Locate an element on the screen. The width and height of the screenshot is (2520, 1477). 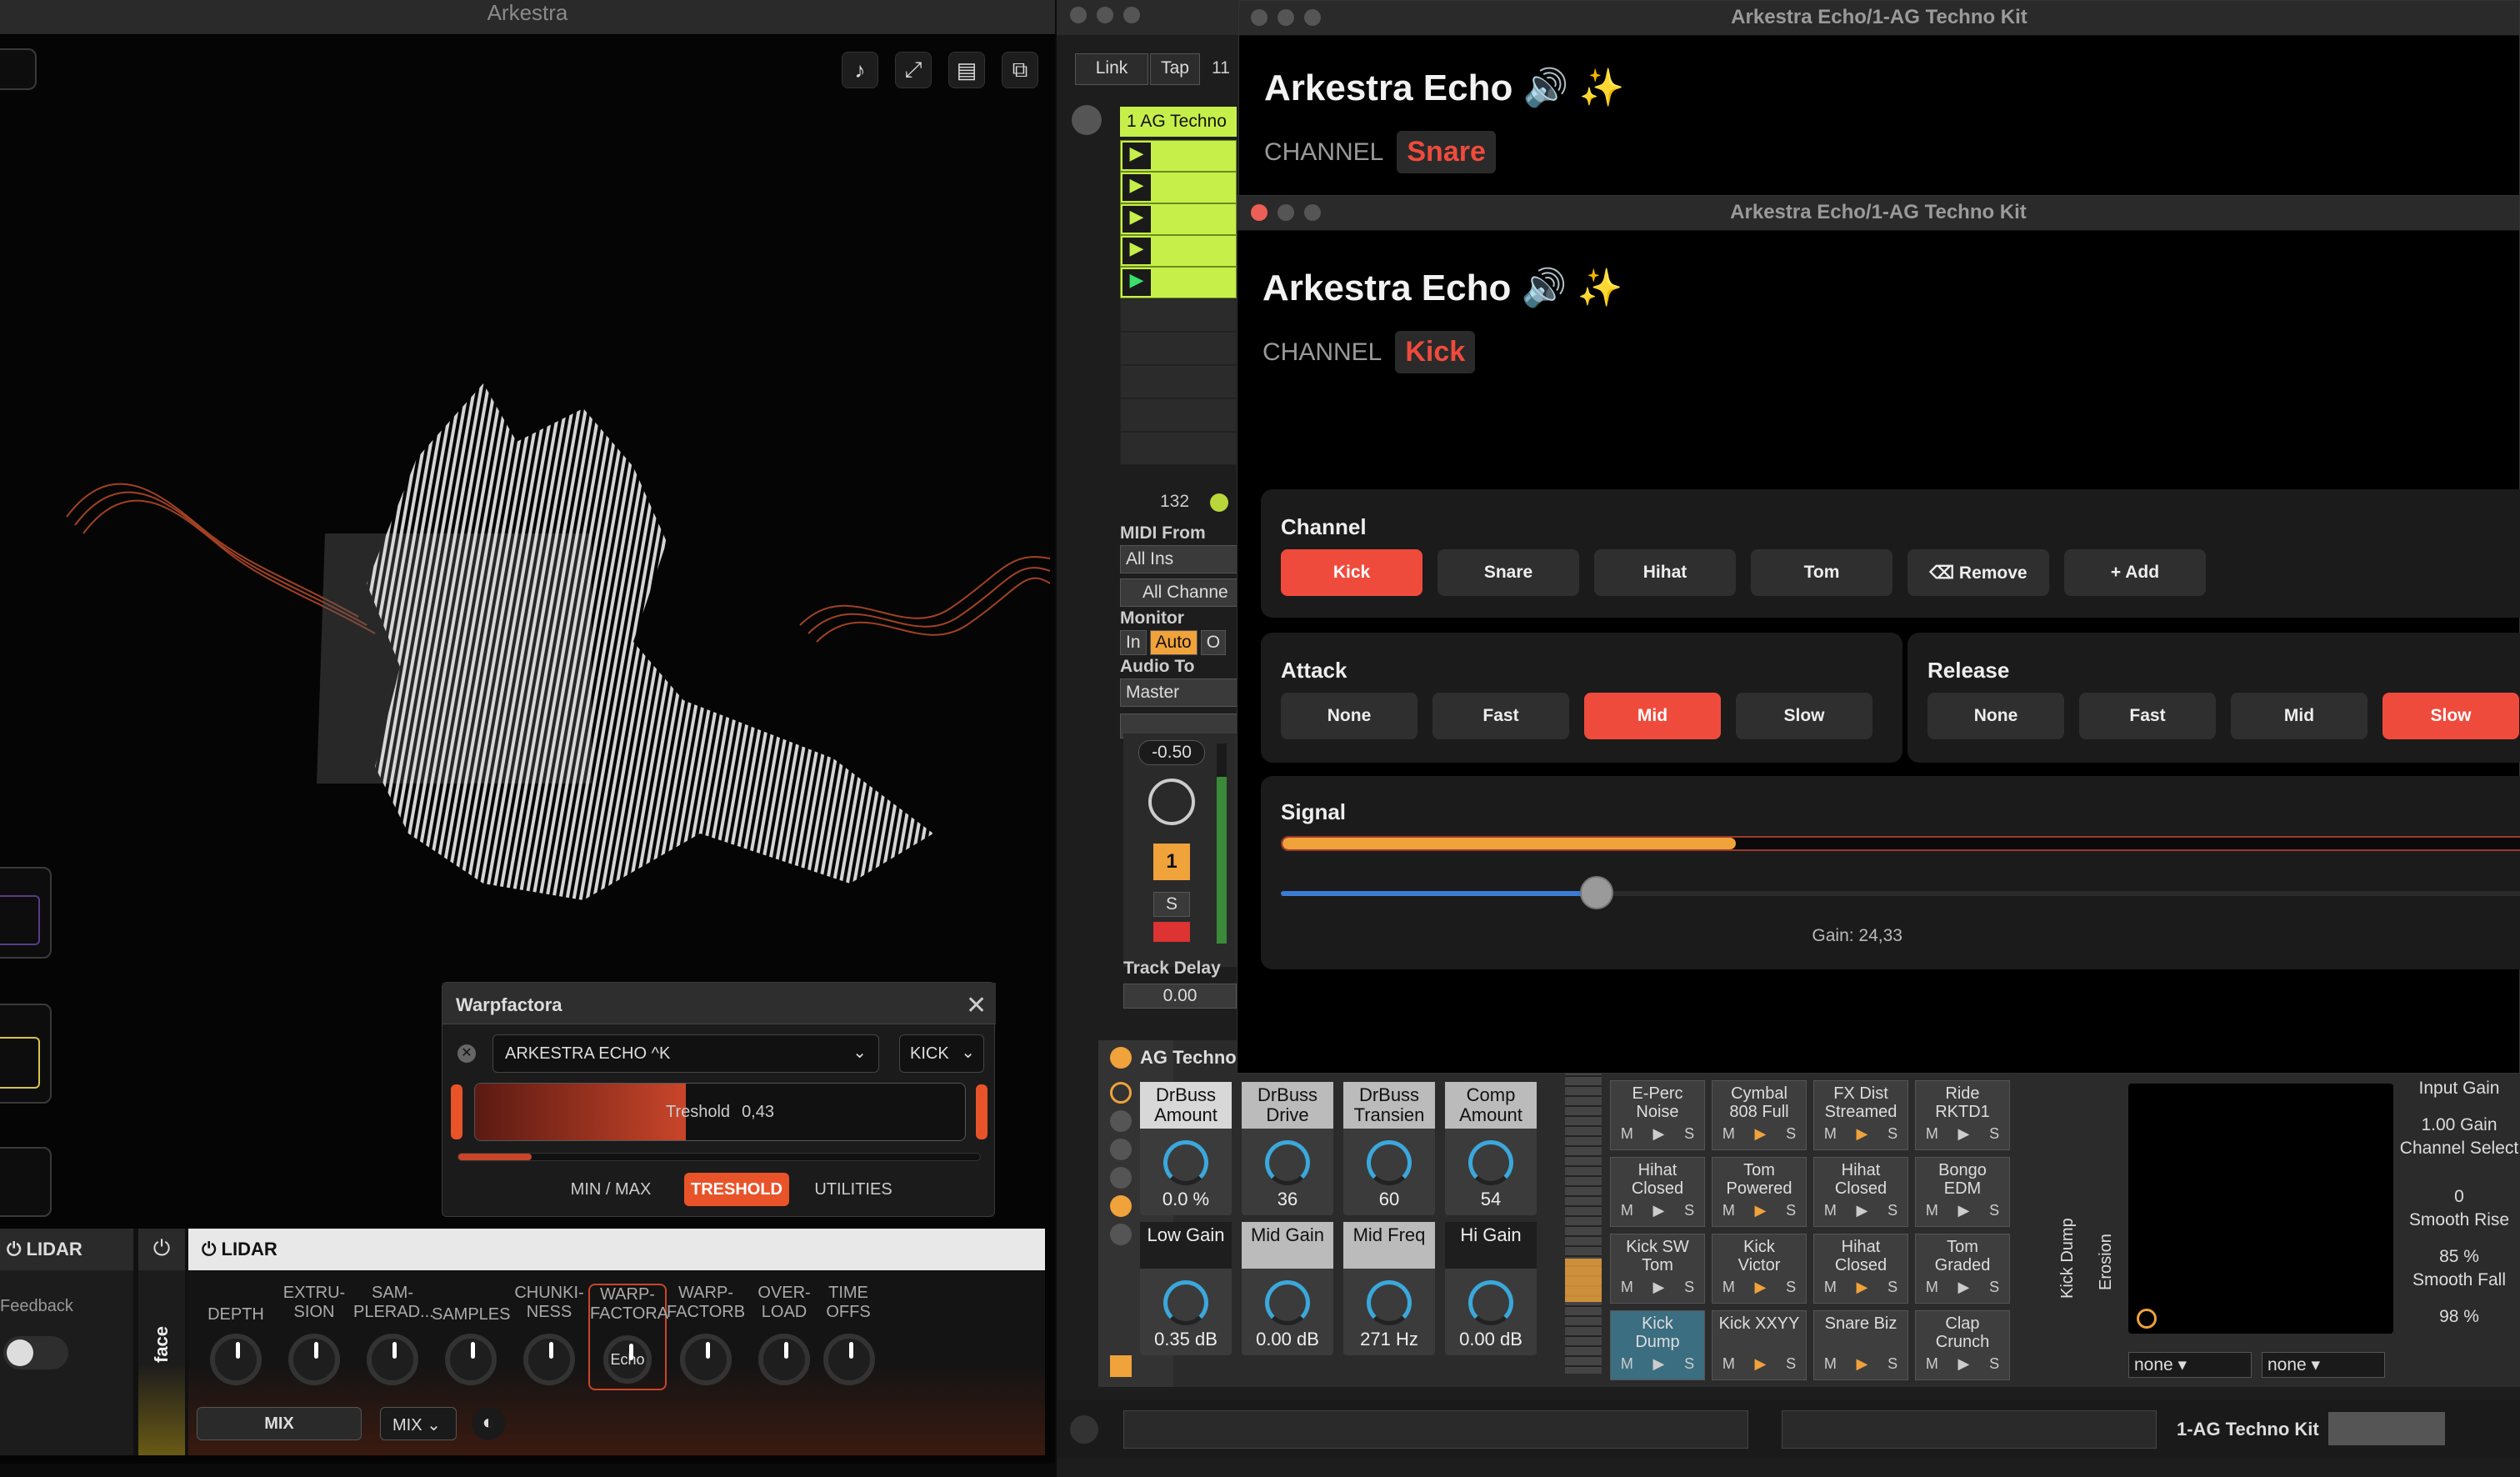
drum-pad: Bongo EDM M ▶ S is located at coordinates (1962, 1192).